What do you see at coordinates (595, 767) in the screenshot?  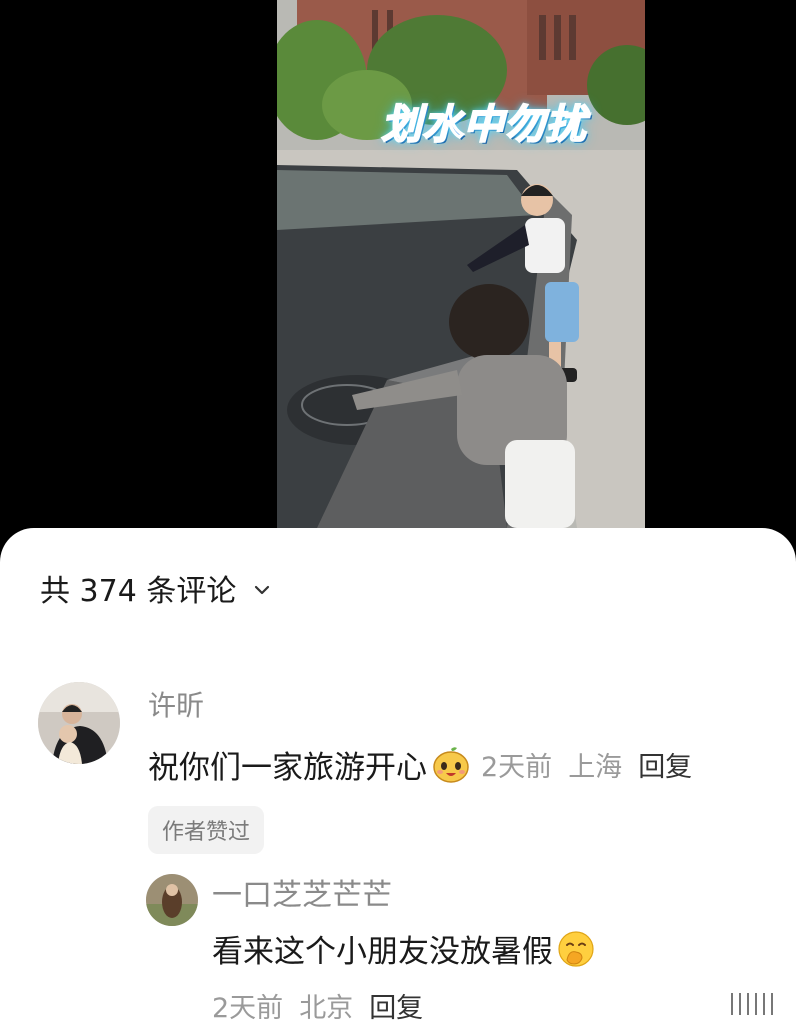 I see `comment-location: 上海` at bounding box center [595, 767].